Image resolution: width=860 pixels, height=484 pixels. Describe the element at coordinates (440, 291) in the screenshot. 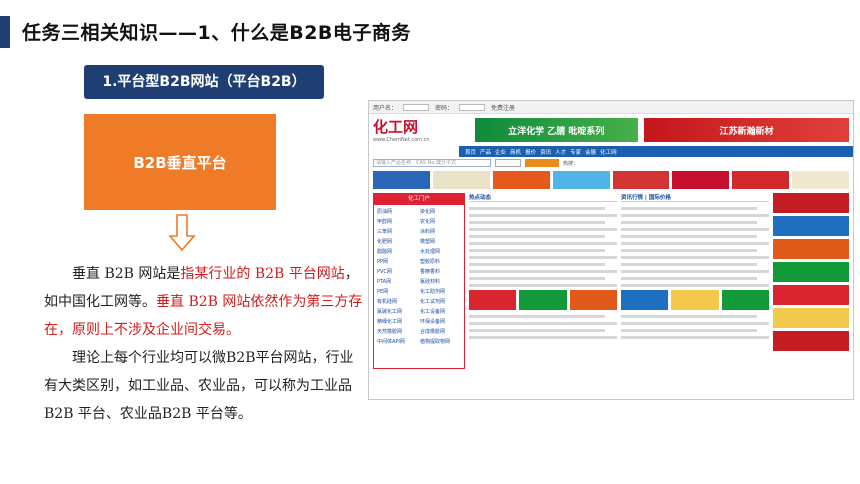

I see `portal-item: 化工助剂网` at that location.